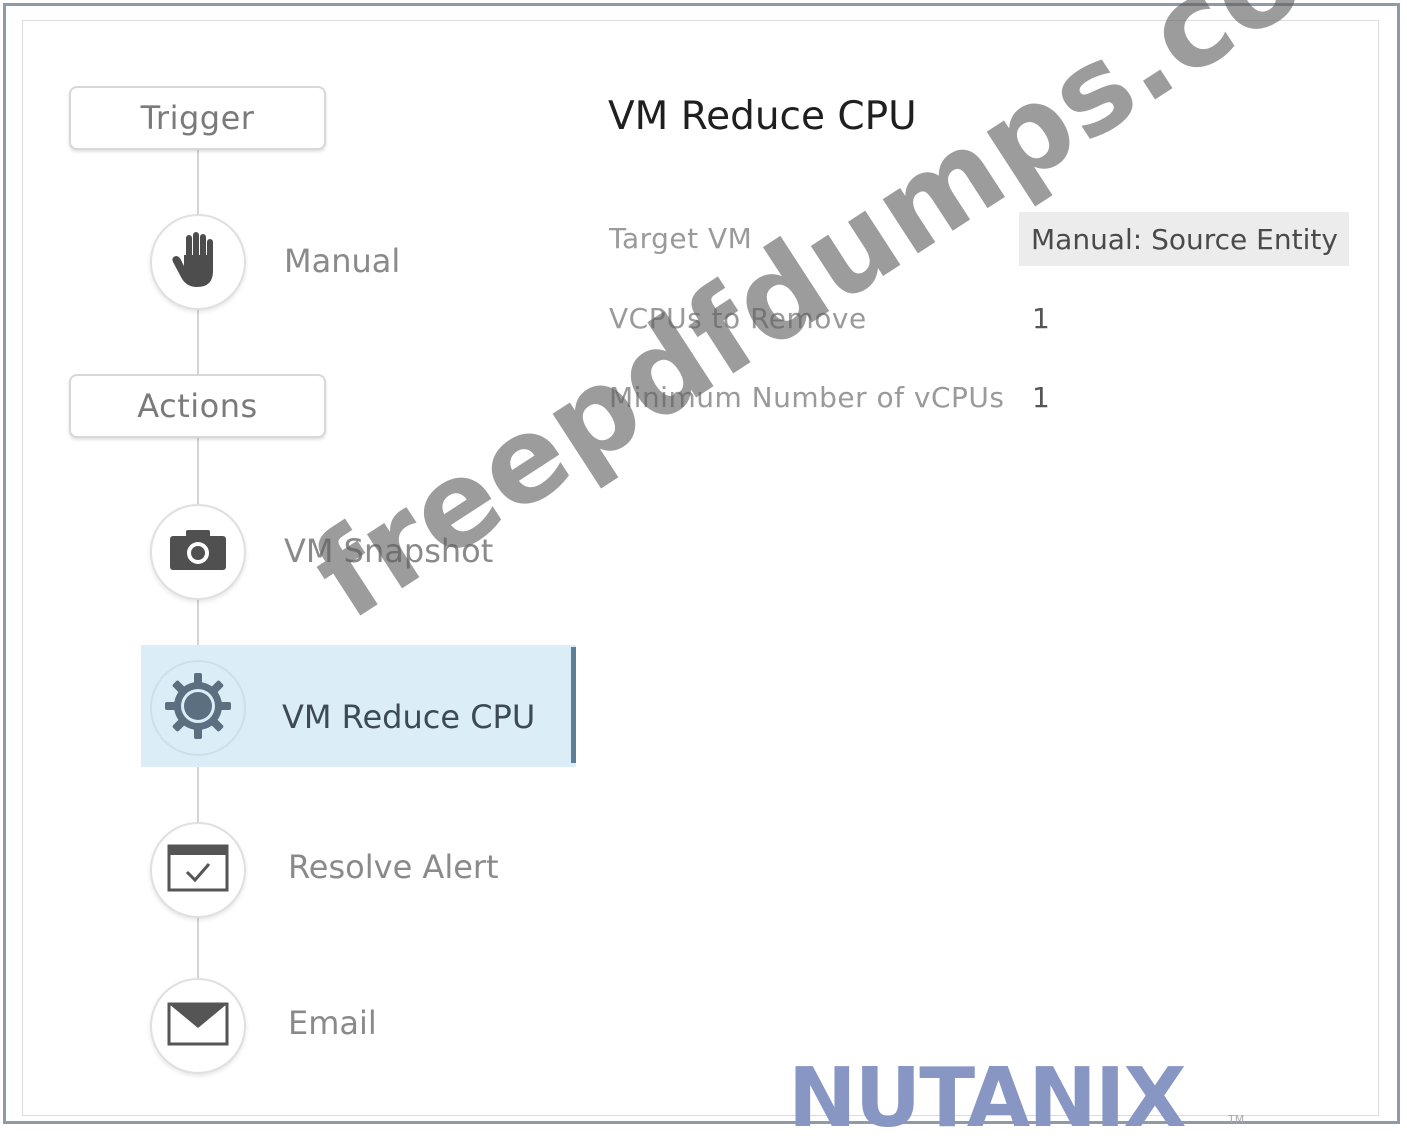 The image size is (1407, 1146). What do you see at coordinates (1041, 318) in the screenshot?
I see `vcpus-to-remove-value: 1` at bounding box center [1041, 318].